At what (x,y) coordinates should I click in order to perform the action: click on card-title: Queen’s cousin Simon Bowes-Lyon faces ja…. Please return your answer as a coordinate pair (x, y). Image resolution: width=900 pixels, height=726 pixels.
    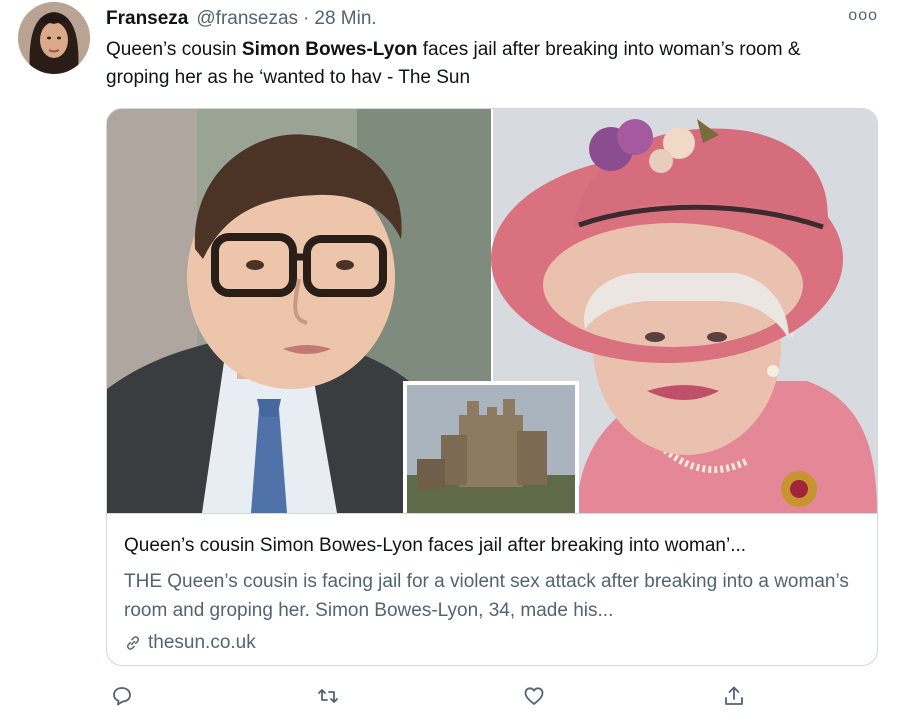
    Looking at the image, I should click on (494, 546).